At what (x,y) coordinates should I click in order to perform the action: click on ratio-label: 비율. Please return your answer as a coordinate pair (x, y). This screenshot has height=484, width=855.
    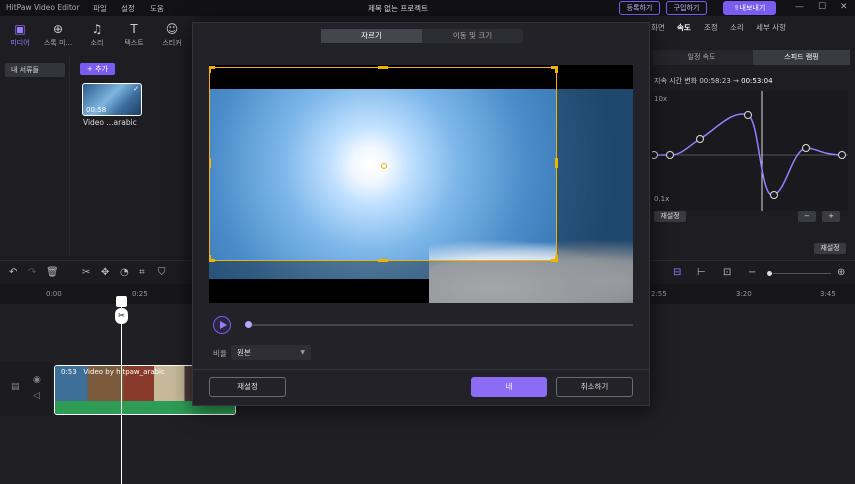
    Looking at the image, I should click on (220, 353).